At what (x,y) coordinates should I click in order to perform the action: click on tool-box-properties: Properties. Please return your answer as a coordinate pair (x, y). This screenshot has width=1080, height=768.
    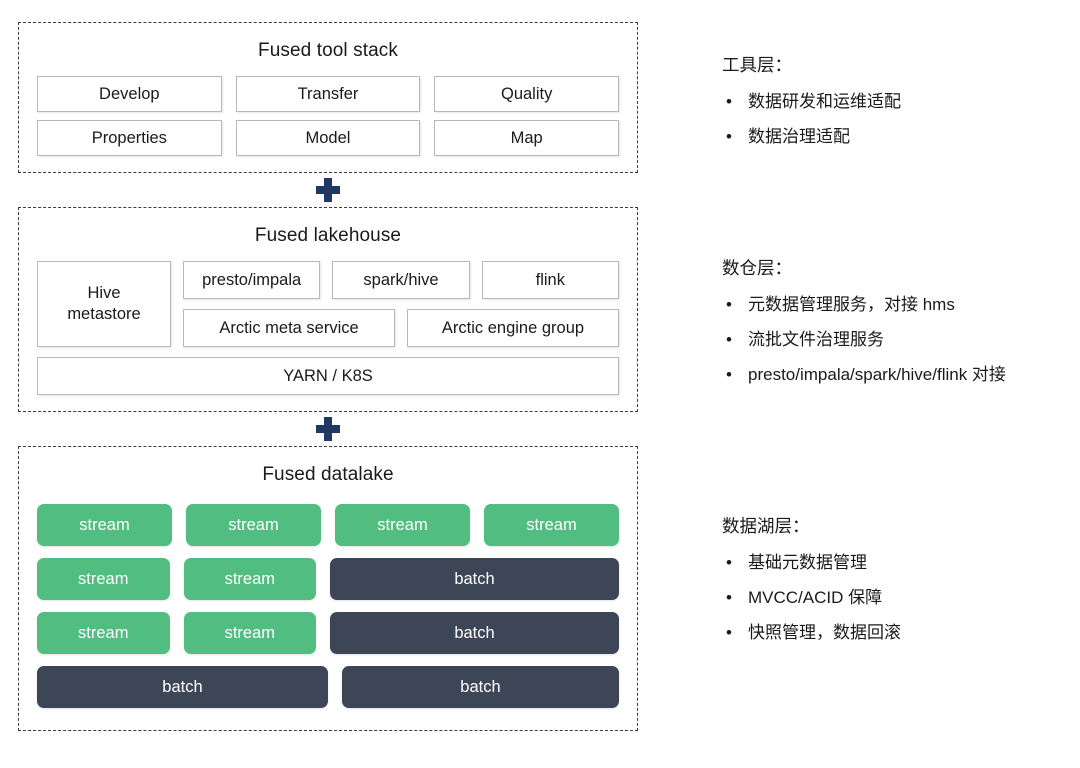
    Looking at the image, I should click on (129, 138).